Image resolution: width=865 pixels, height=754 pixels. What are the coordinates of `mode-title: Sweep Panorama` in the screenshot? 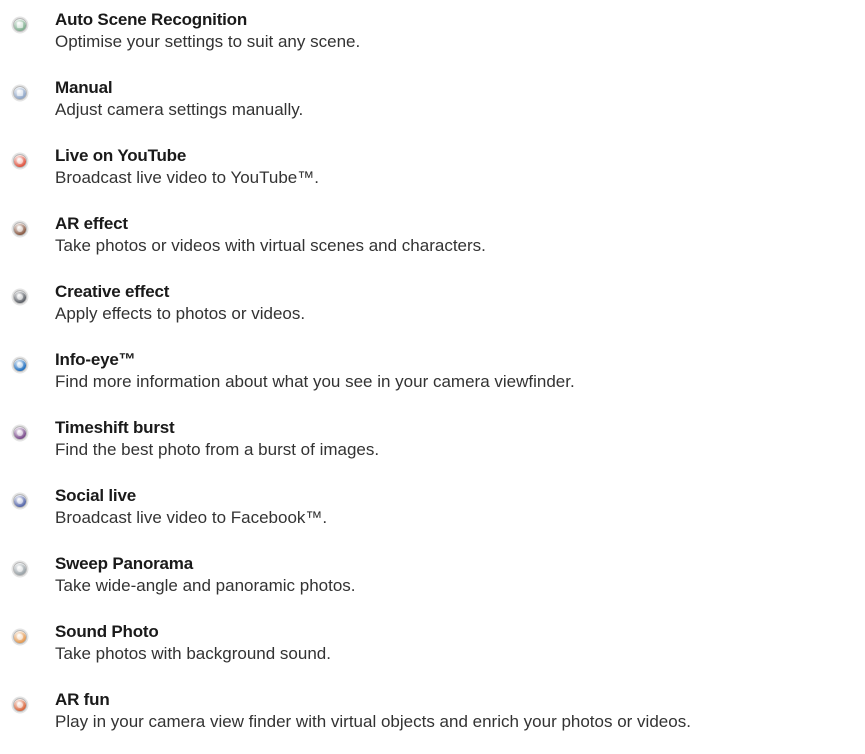 It's located at (124, 563).